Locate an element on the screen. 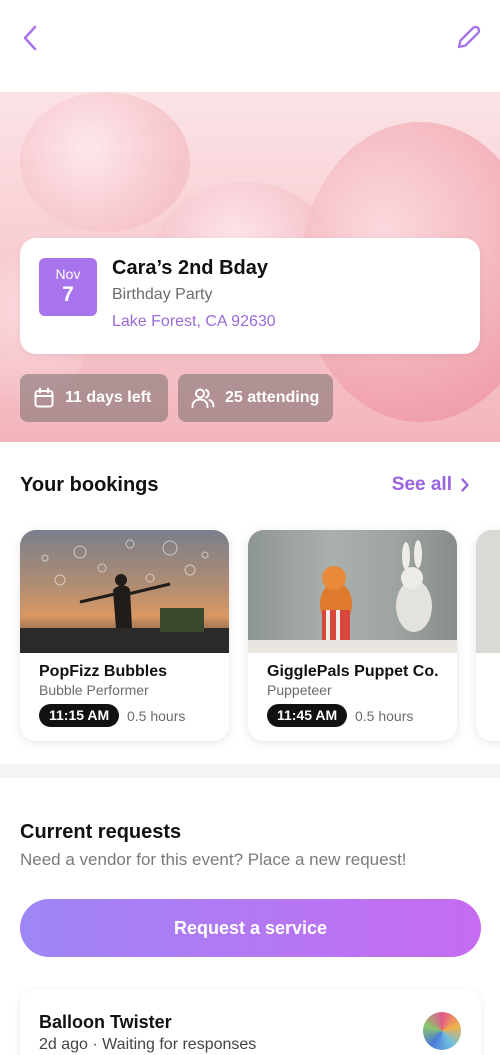  avatar is located at coordinates (442, 1031).